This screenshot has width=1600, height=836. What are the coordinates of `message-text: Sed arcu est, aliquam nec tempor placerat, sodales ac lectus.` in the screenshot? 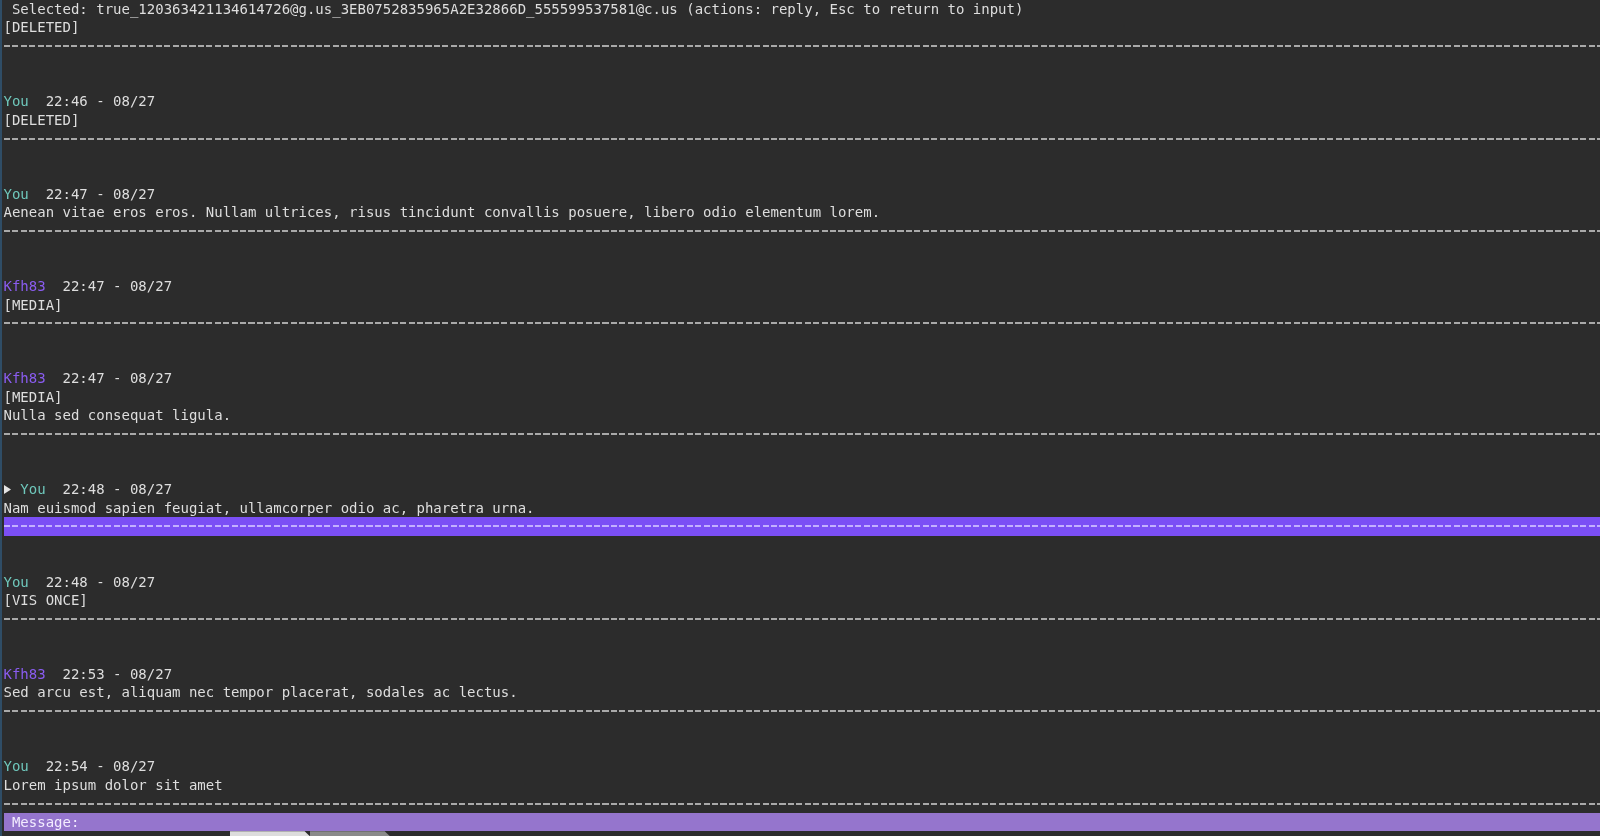 It's located at (260, 692).